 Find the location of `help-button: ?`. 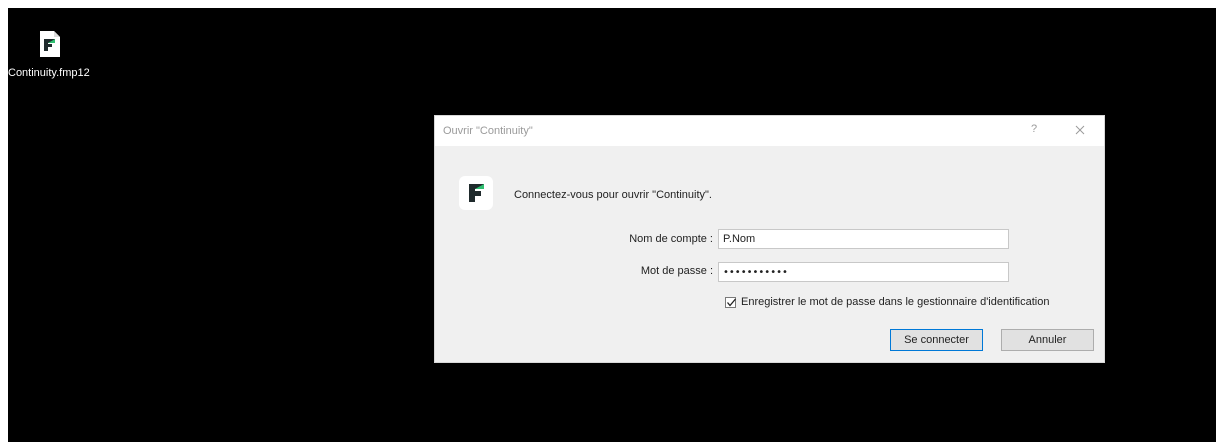

help-button: ? is located at coordinates (1034, 129).